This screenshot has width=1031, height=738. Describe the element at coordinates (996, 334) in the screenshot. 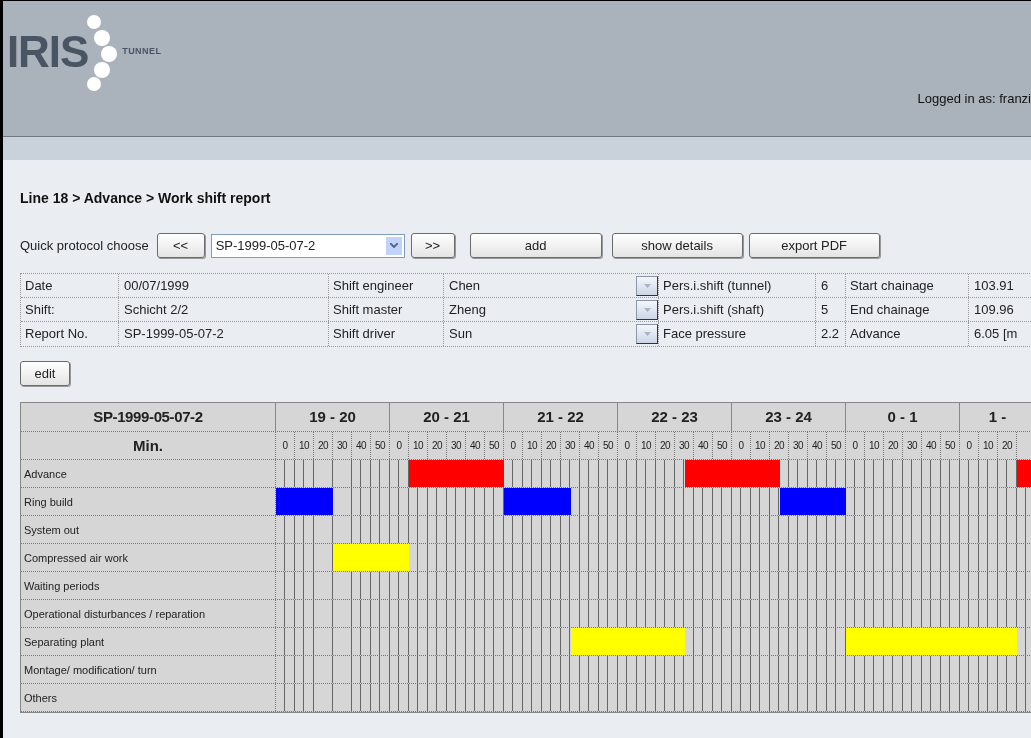

I see `field-value: 6.05 [m` at that location.